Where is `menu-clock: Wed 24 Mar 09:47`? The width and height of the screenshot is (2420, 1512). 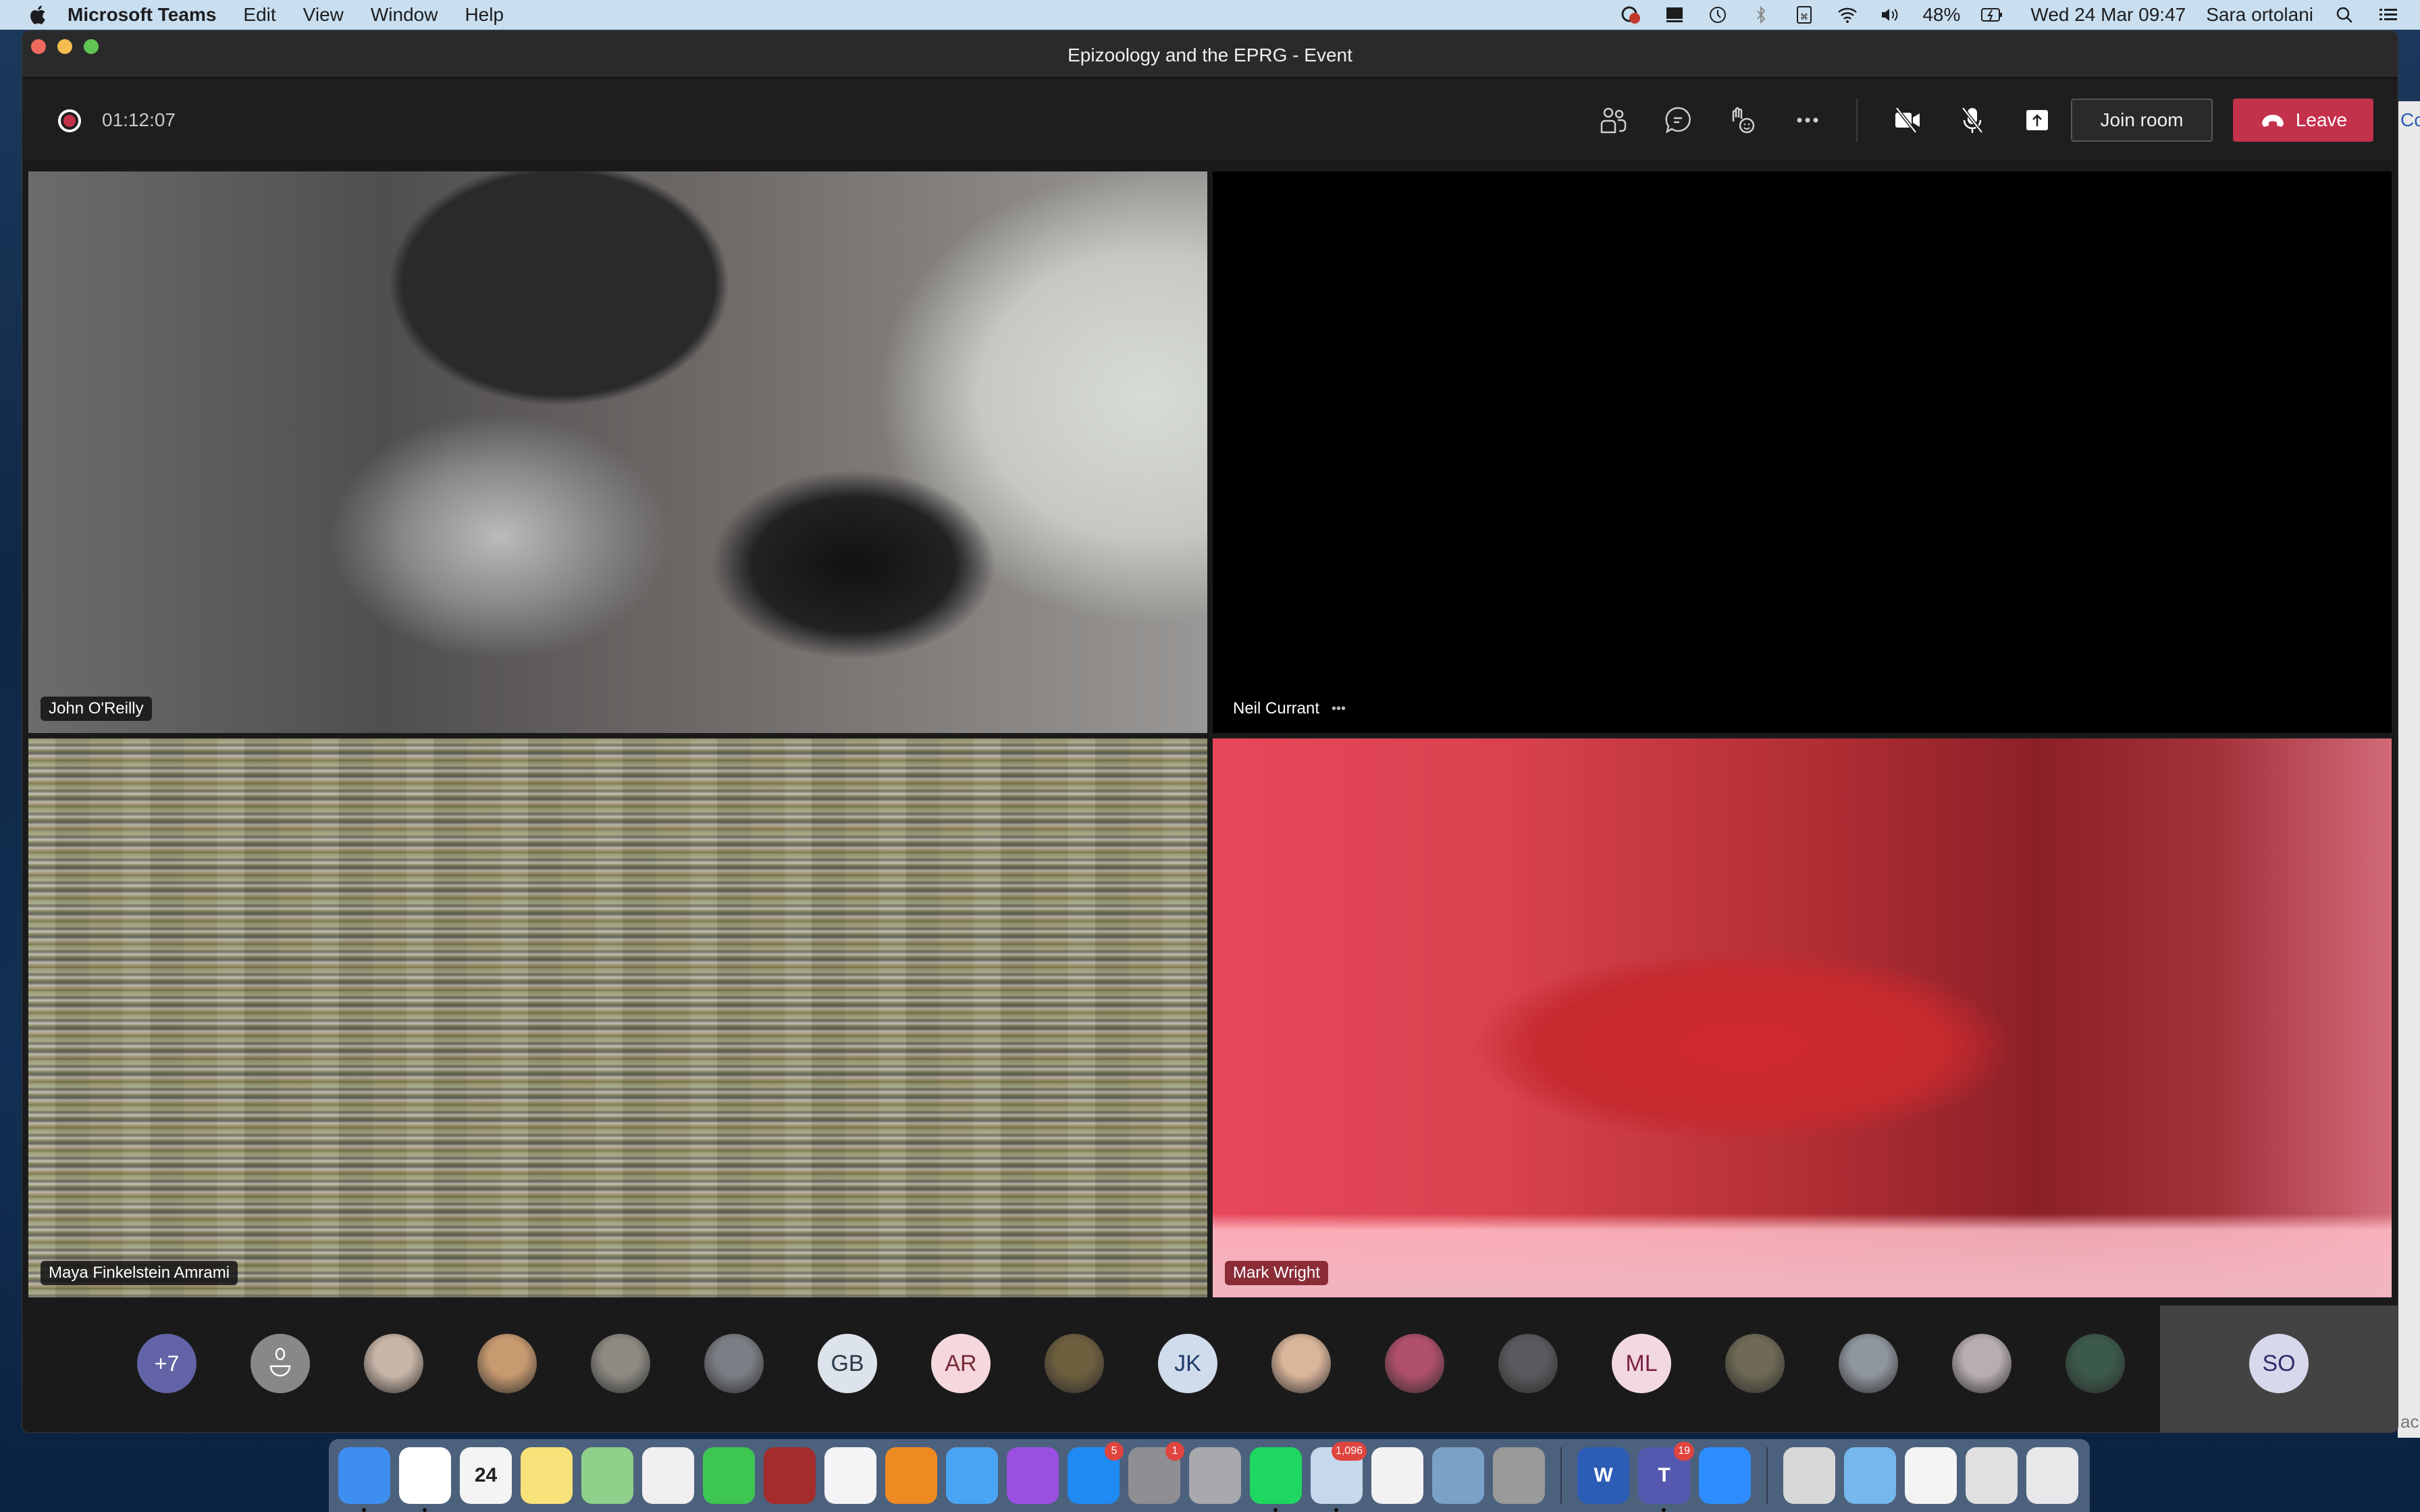 menu-clock: Wed 24 Mar 09:47 is located at coordinates (2108, 15).